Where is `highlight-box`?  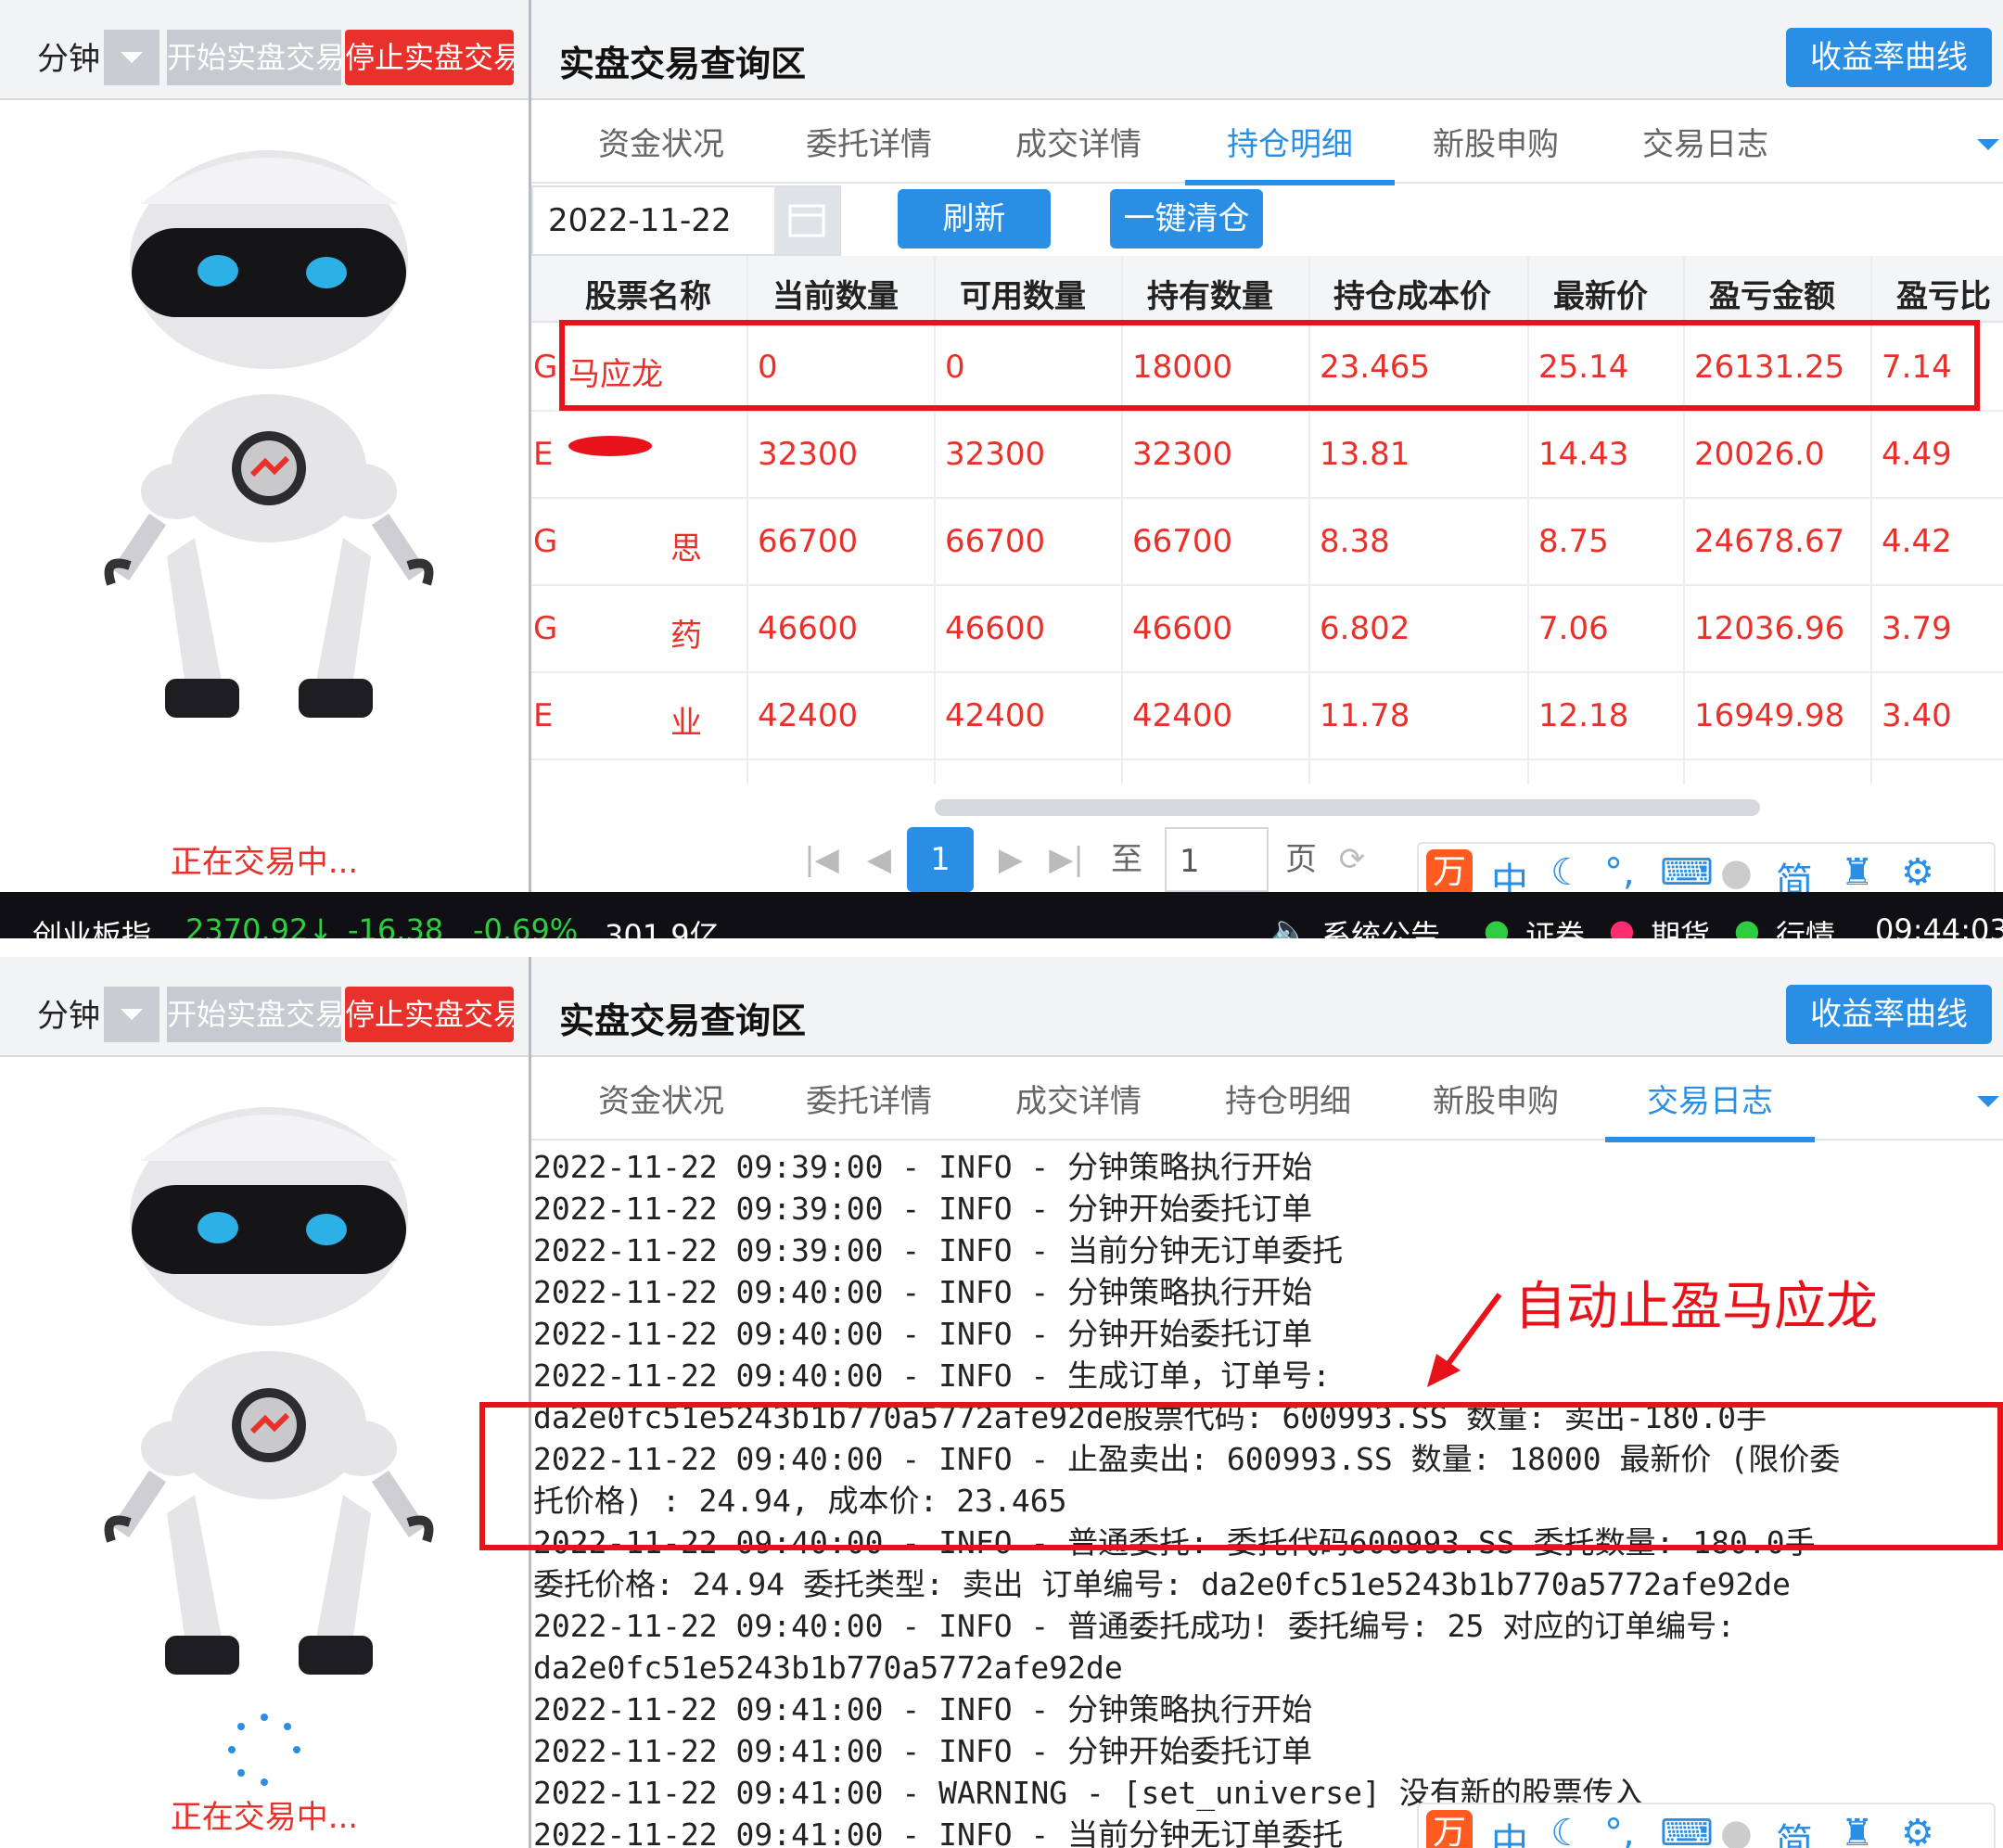 highlight-box is located at coordinates (1241, 1476).